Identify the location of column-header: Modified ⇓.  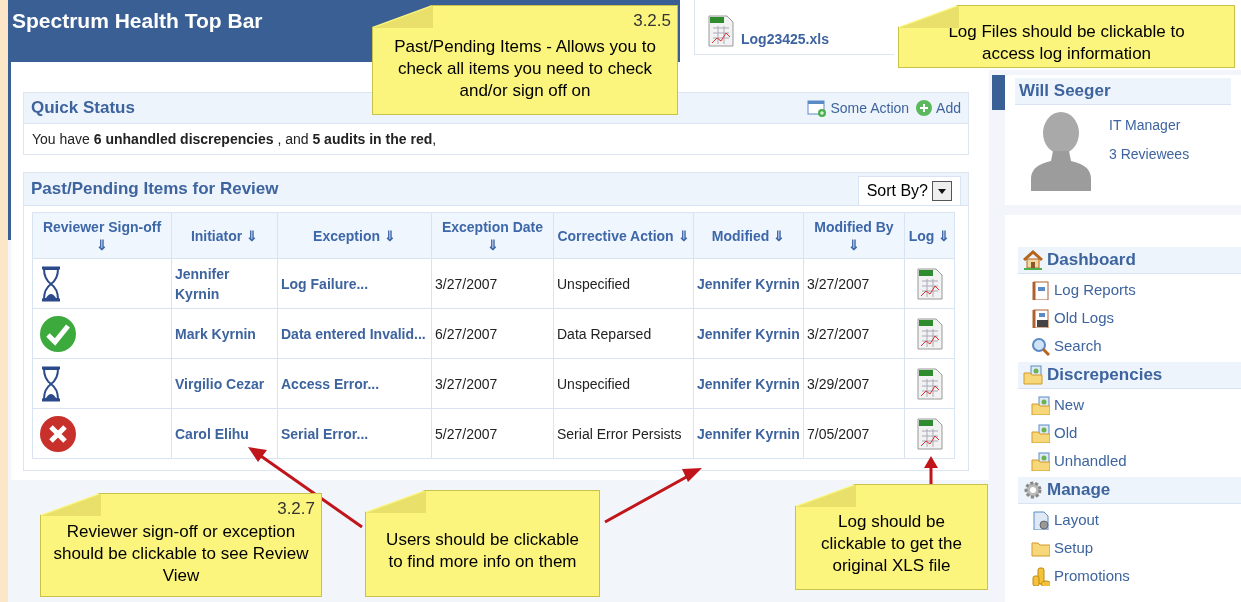
(748, 235).